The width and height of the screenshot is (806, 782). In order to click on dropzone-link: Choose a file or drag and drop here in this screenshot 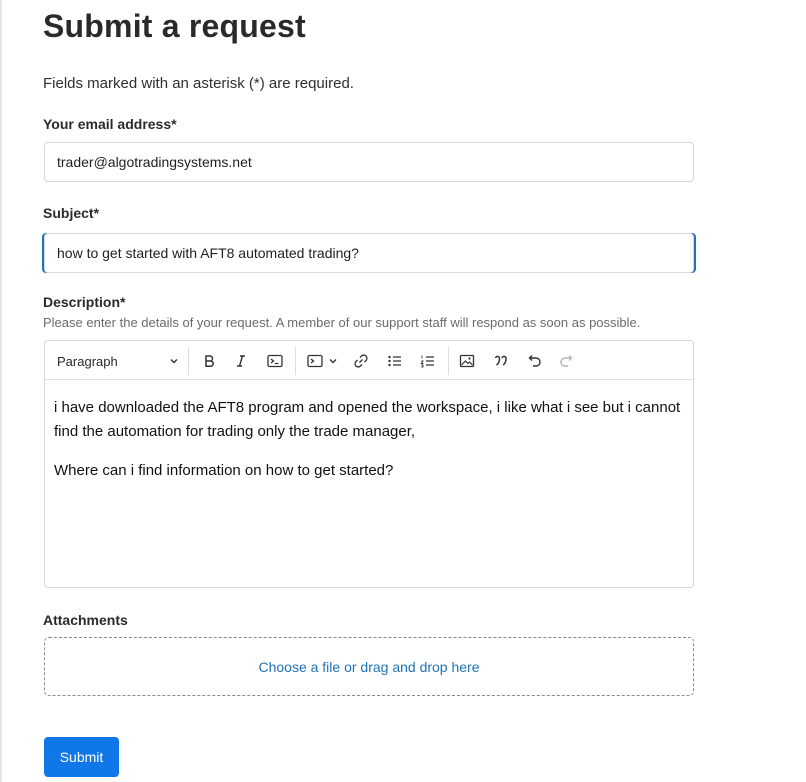, I will do `click(368, 667)`.